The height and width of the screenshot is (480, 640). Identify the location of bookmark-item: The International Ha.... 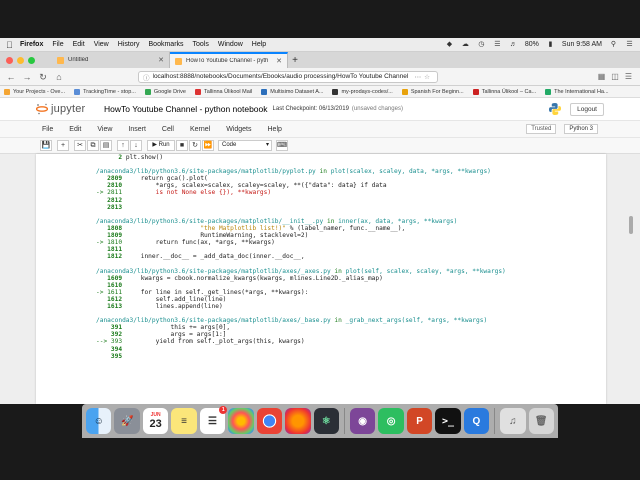
(577, 91).